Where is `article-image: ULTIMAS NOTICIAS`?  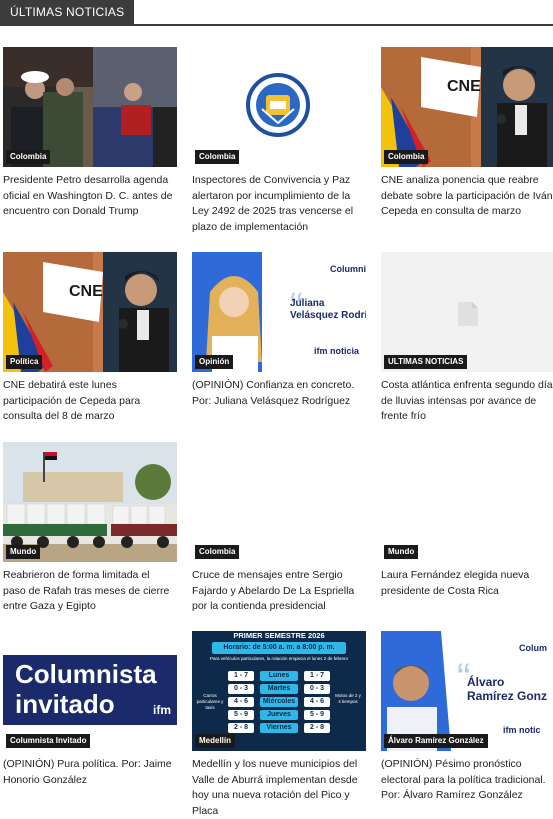 article-image: ULTIMAS NOTICIAS is located at coordinates (467, 312).